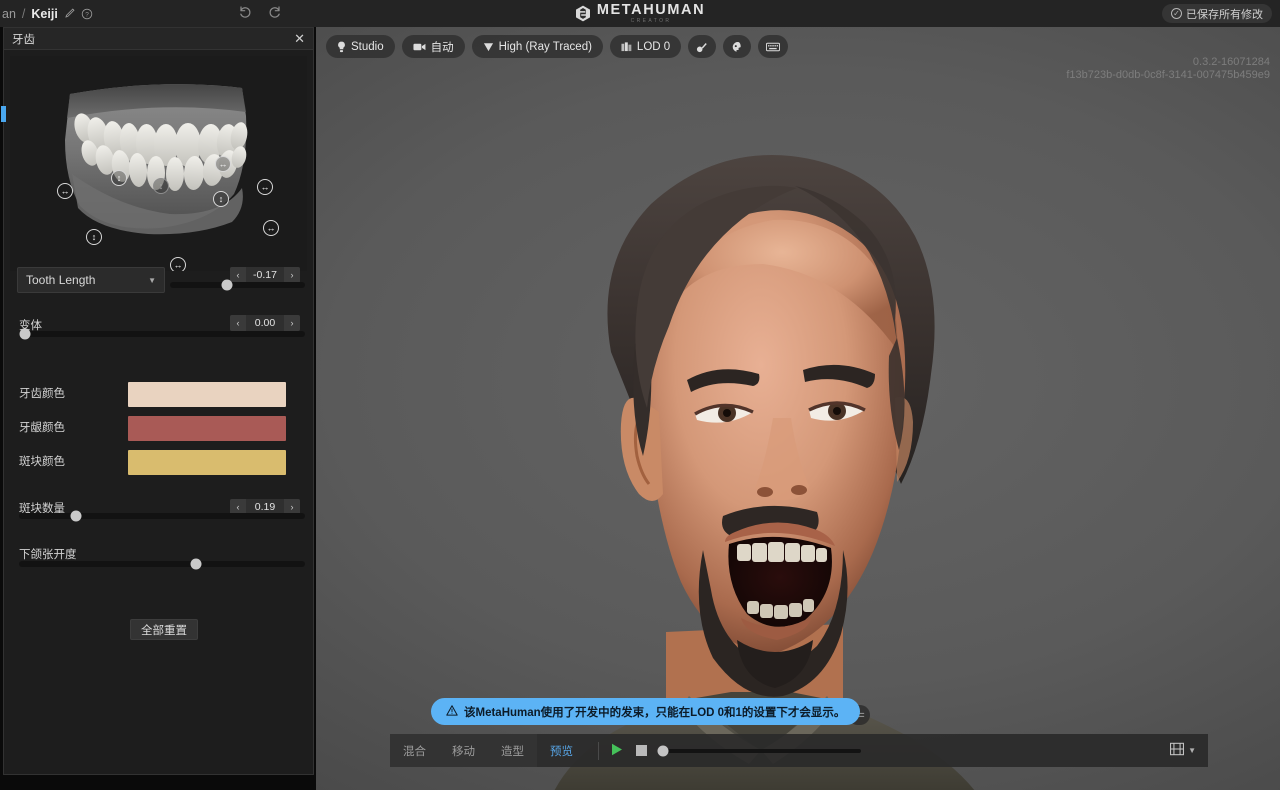 The width and height of the screenshot is (1280, 790). I want to click on studio-lighting-button: Studio, so click(360, 46).